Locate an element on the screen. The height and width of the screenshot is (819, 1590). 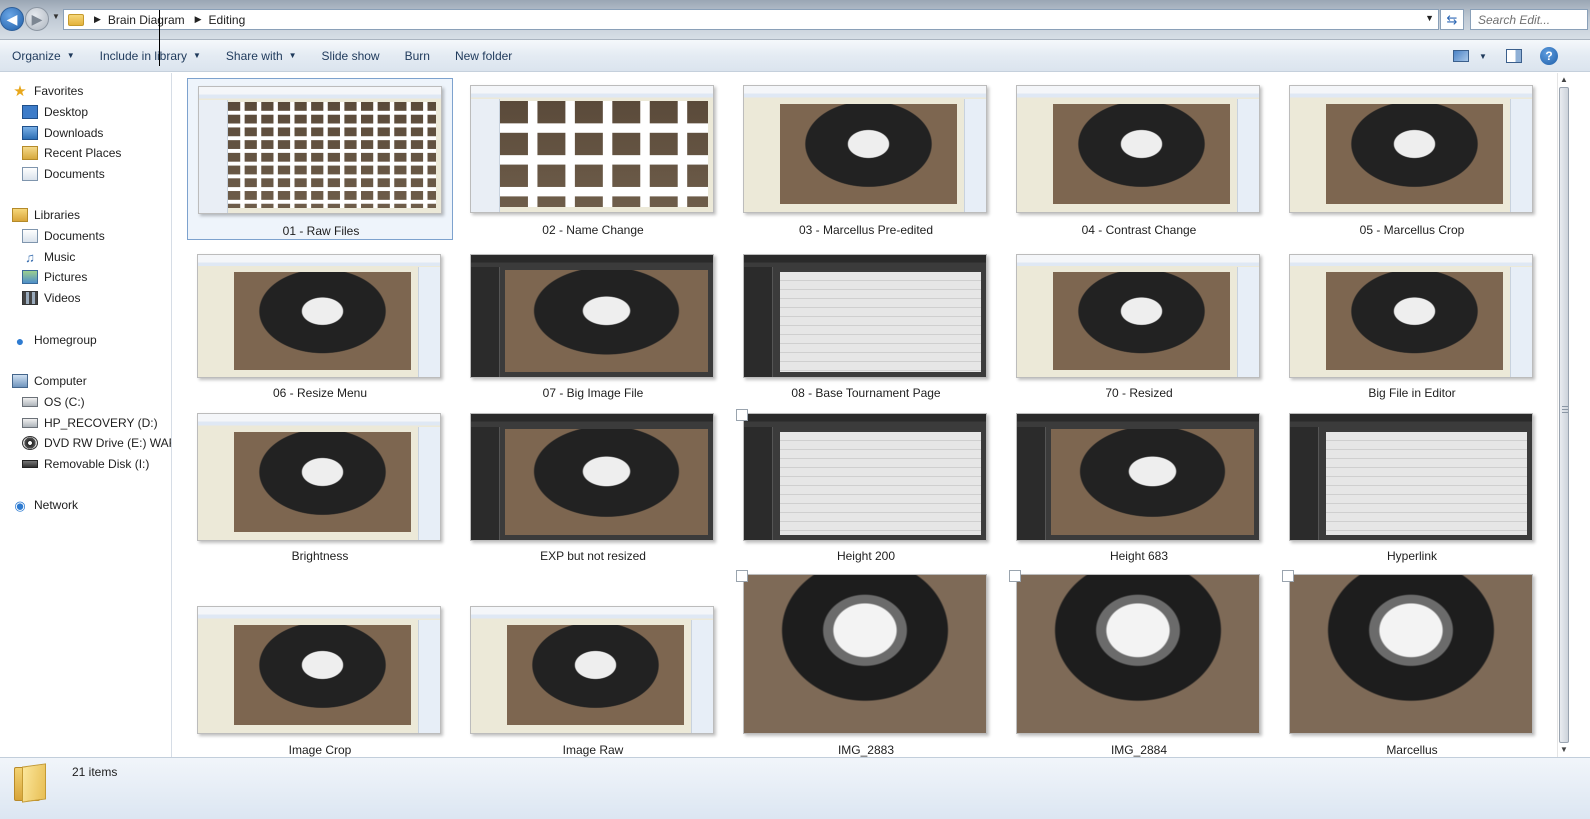
file-item: 05 - Marcellus Crop is located at coordinates (1412, 159).